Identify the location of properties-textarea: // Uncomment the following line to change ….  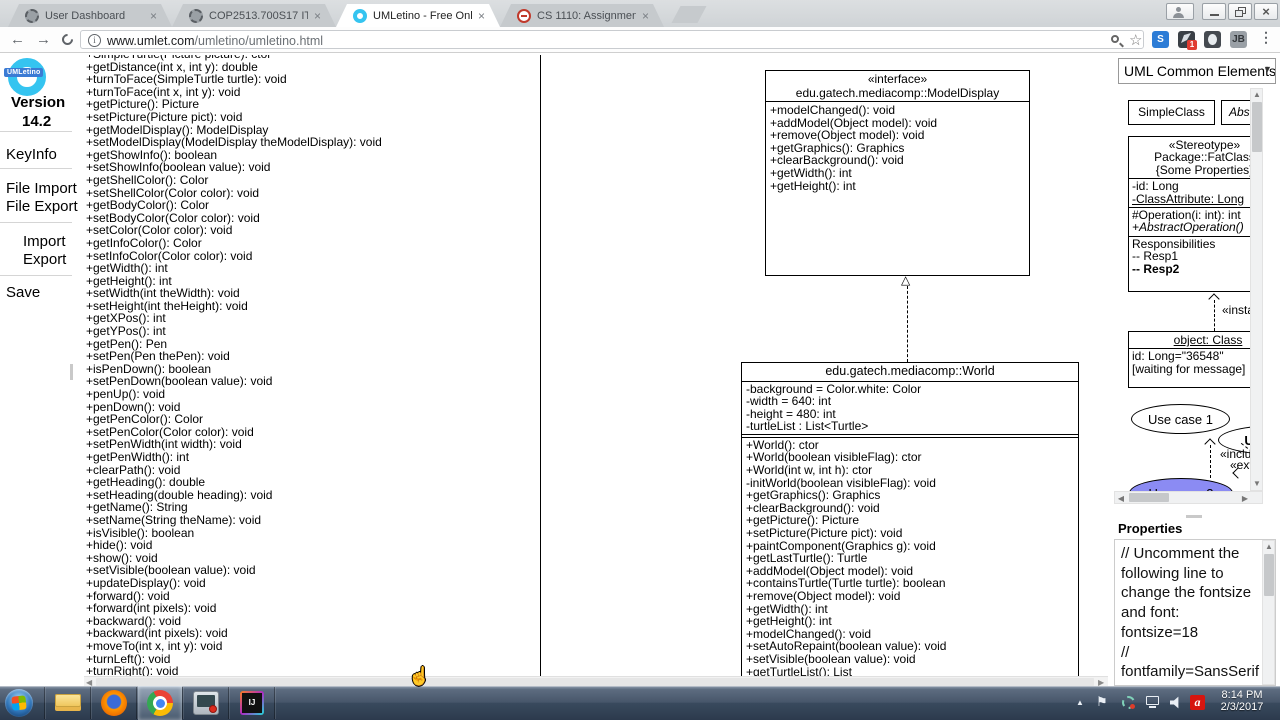
(1195, 612).